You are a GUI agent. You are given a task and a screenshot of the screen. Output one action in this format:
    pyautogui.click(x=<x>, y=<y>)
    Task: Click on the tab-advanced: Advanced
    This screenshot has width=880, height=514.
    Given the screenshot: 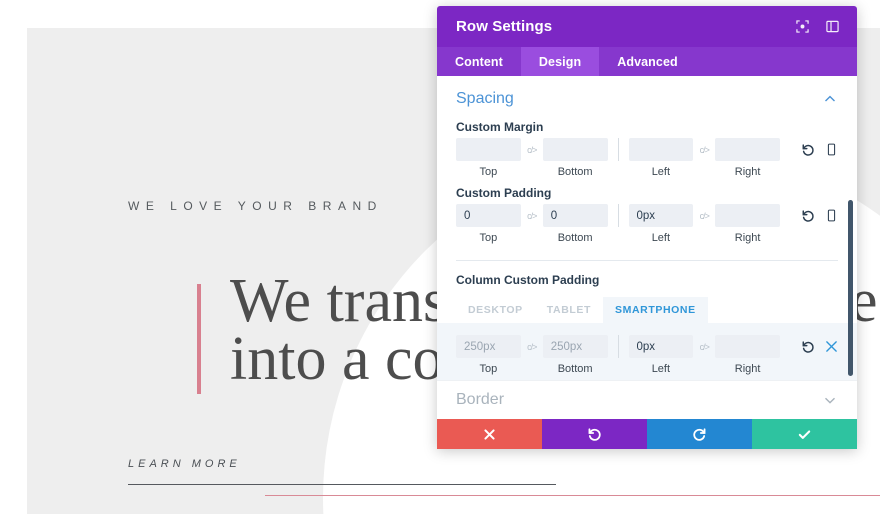 What is the action you would take?
    pyautogui.click(x=647, y=61)
    